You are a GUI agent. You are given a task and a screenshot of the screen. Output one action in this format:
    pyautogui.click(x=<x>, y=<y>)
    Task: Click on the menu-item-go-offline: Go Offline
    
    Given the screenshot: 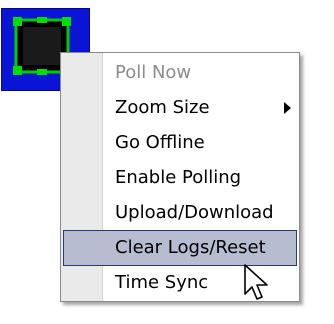 What is the action you would take?
    pyautogui.click(x=180, y=143)
    